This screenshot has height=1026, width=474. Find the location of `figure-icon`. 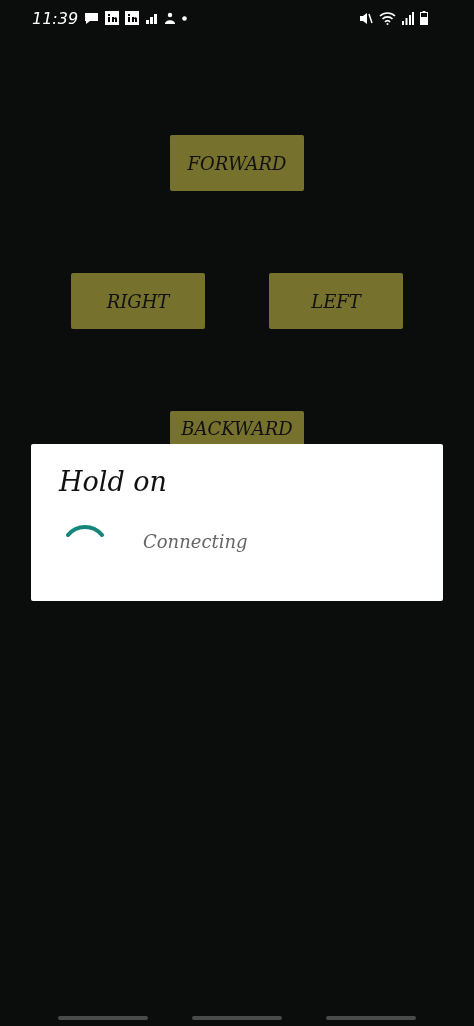

figure-icon is located at coordinates (170, 18).